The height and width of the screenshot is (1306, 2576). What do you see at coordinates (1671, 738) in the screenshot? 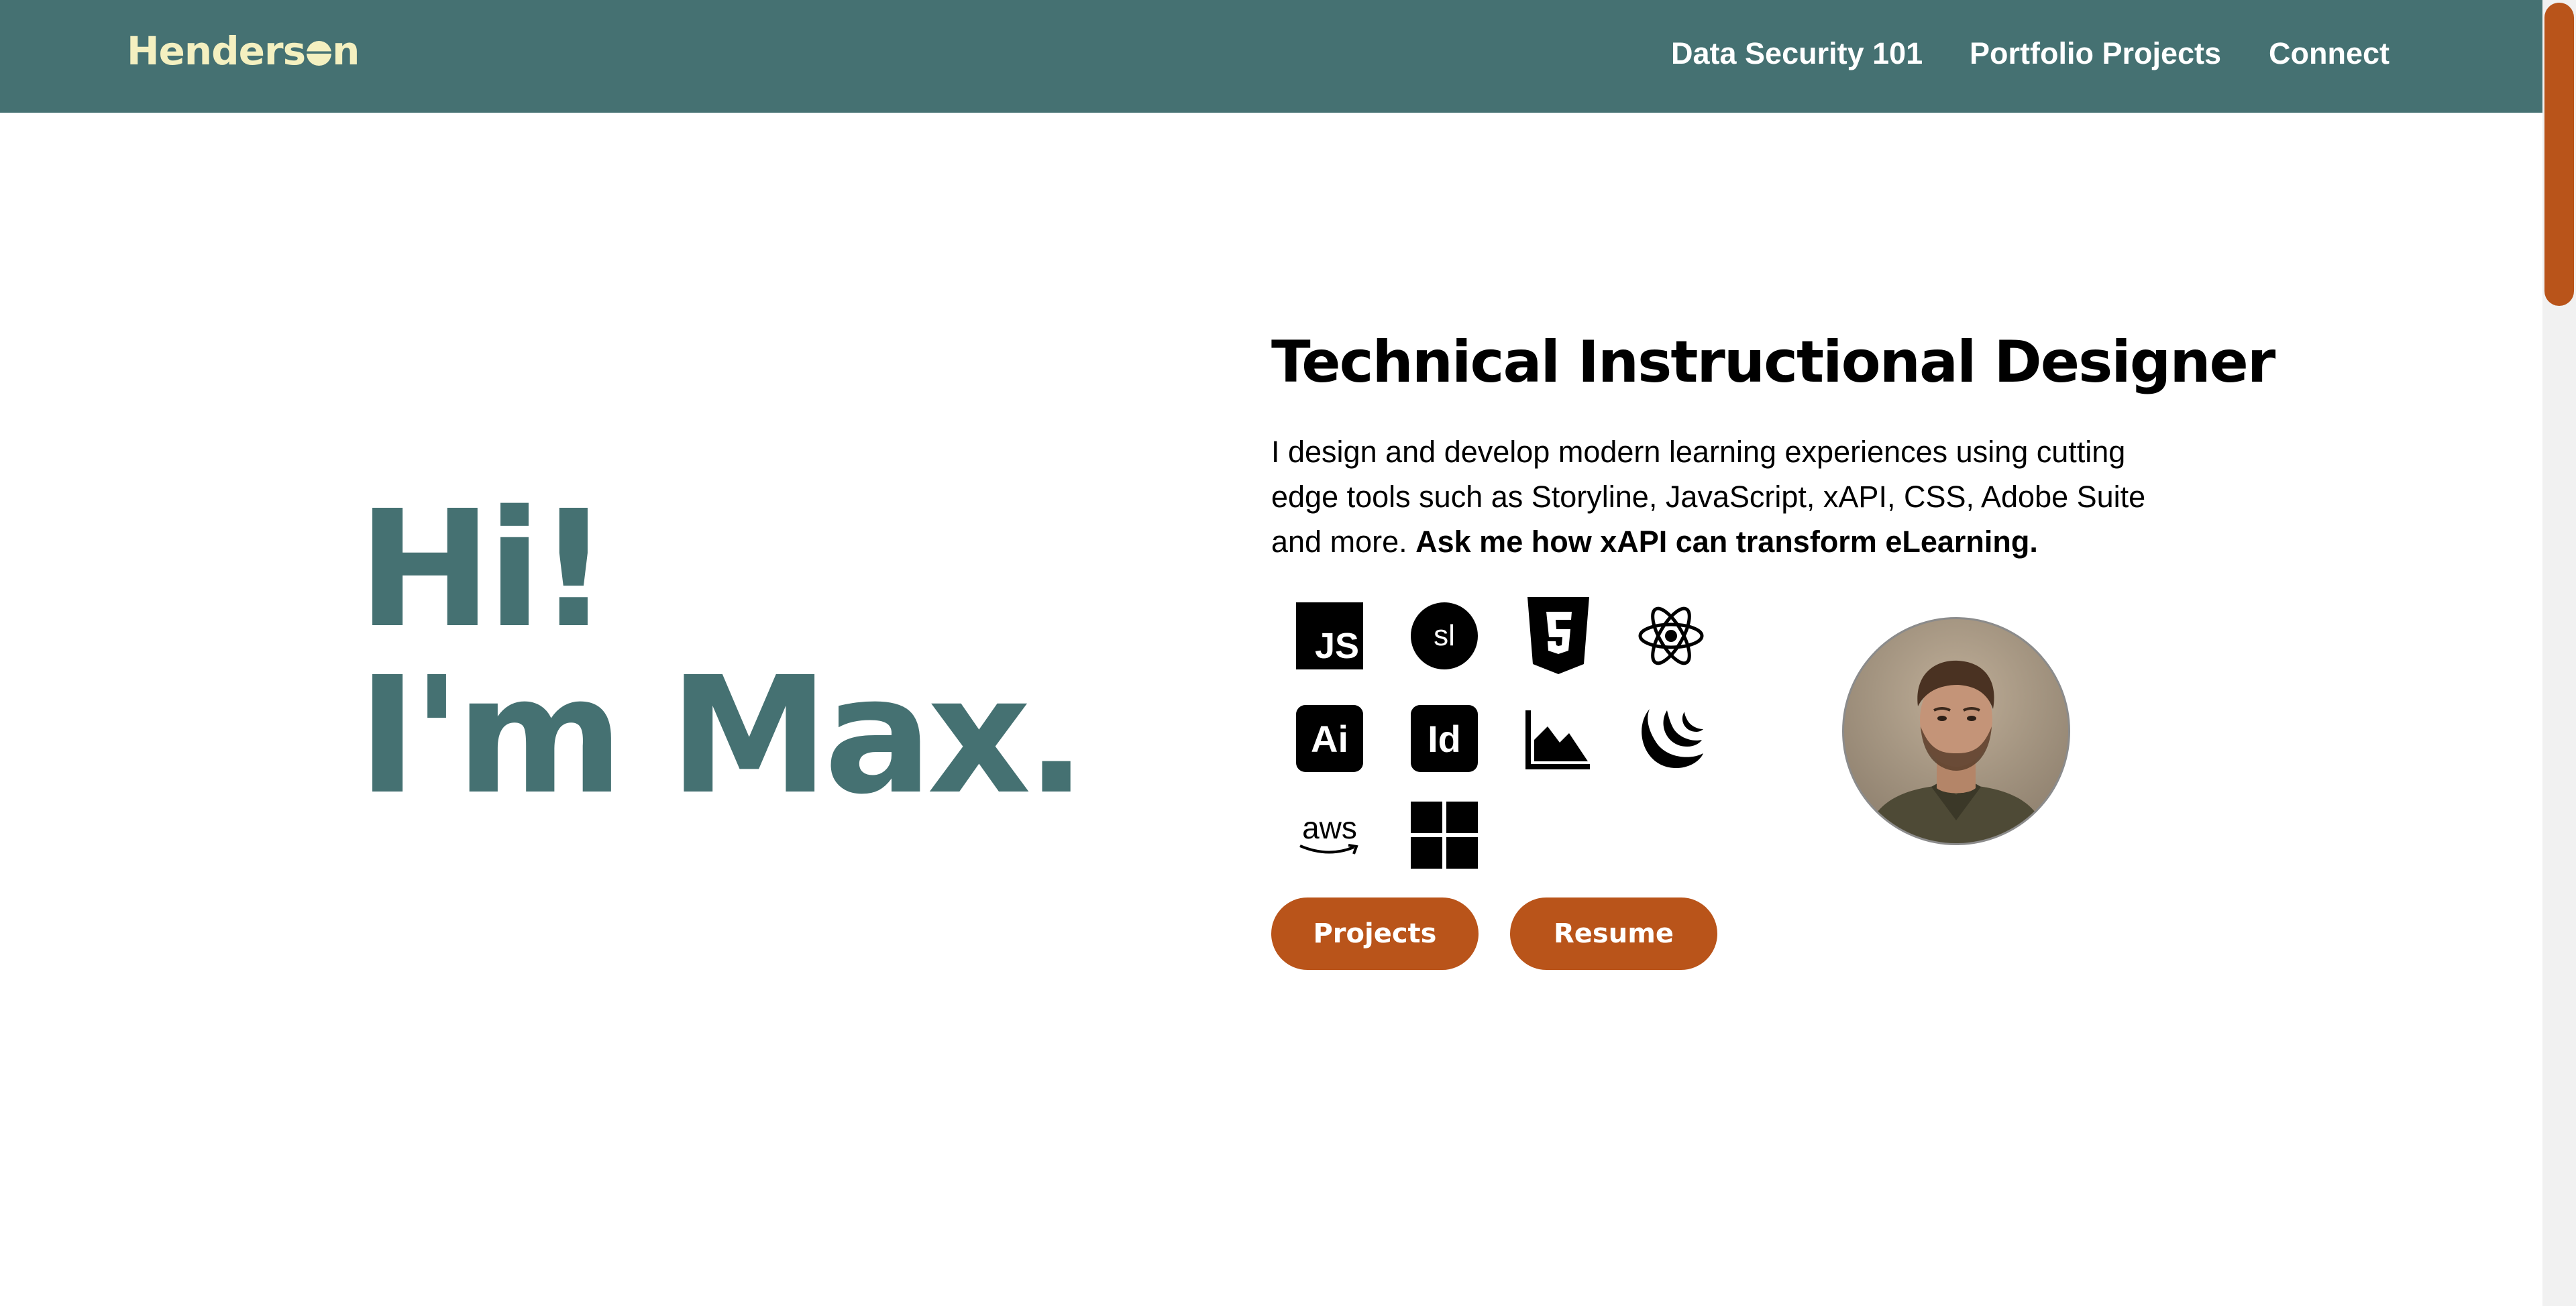
I see `crescent-waves-icon` at bounding box center [1671, 738].